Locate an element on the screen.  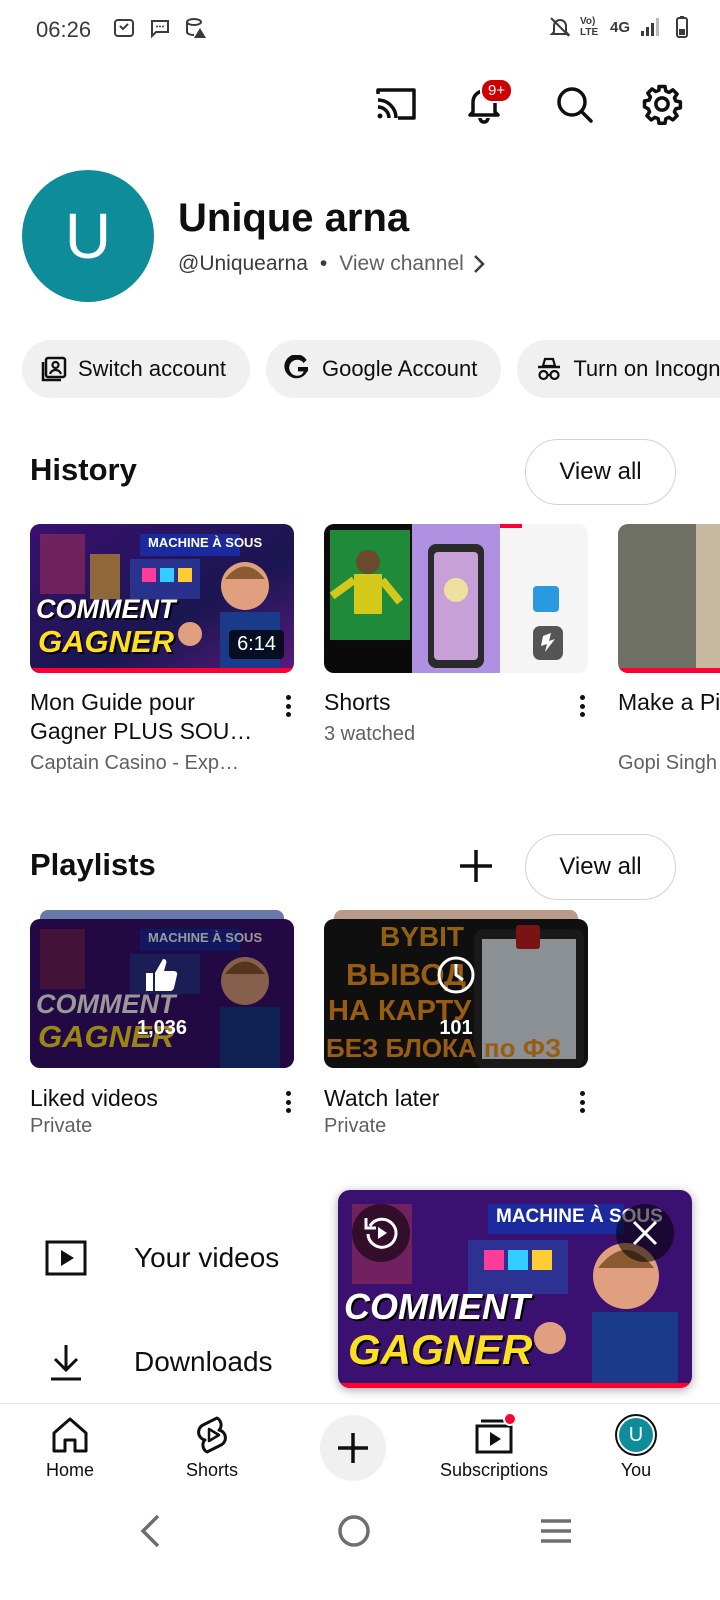
settings-button is located at coordinates (662, 104).